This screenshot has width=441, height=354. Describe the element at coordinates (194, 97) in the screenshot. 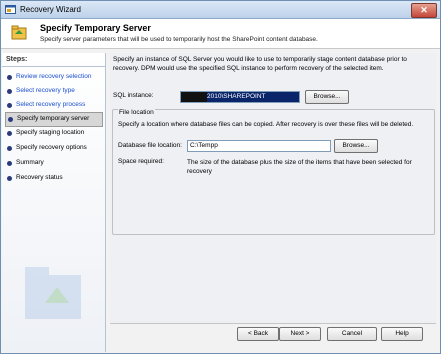

I see `redacted-server-name` at that location.